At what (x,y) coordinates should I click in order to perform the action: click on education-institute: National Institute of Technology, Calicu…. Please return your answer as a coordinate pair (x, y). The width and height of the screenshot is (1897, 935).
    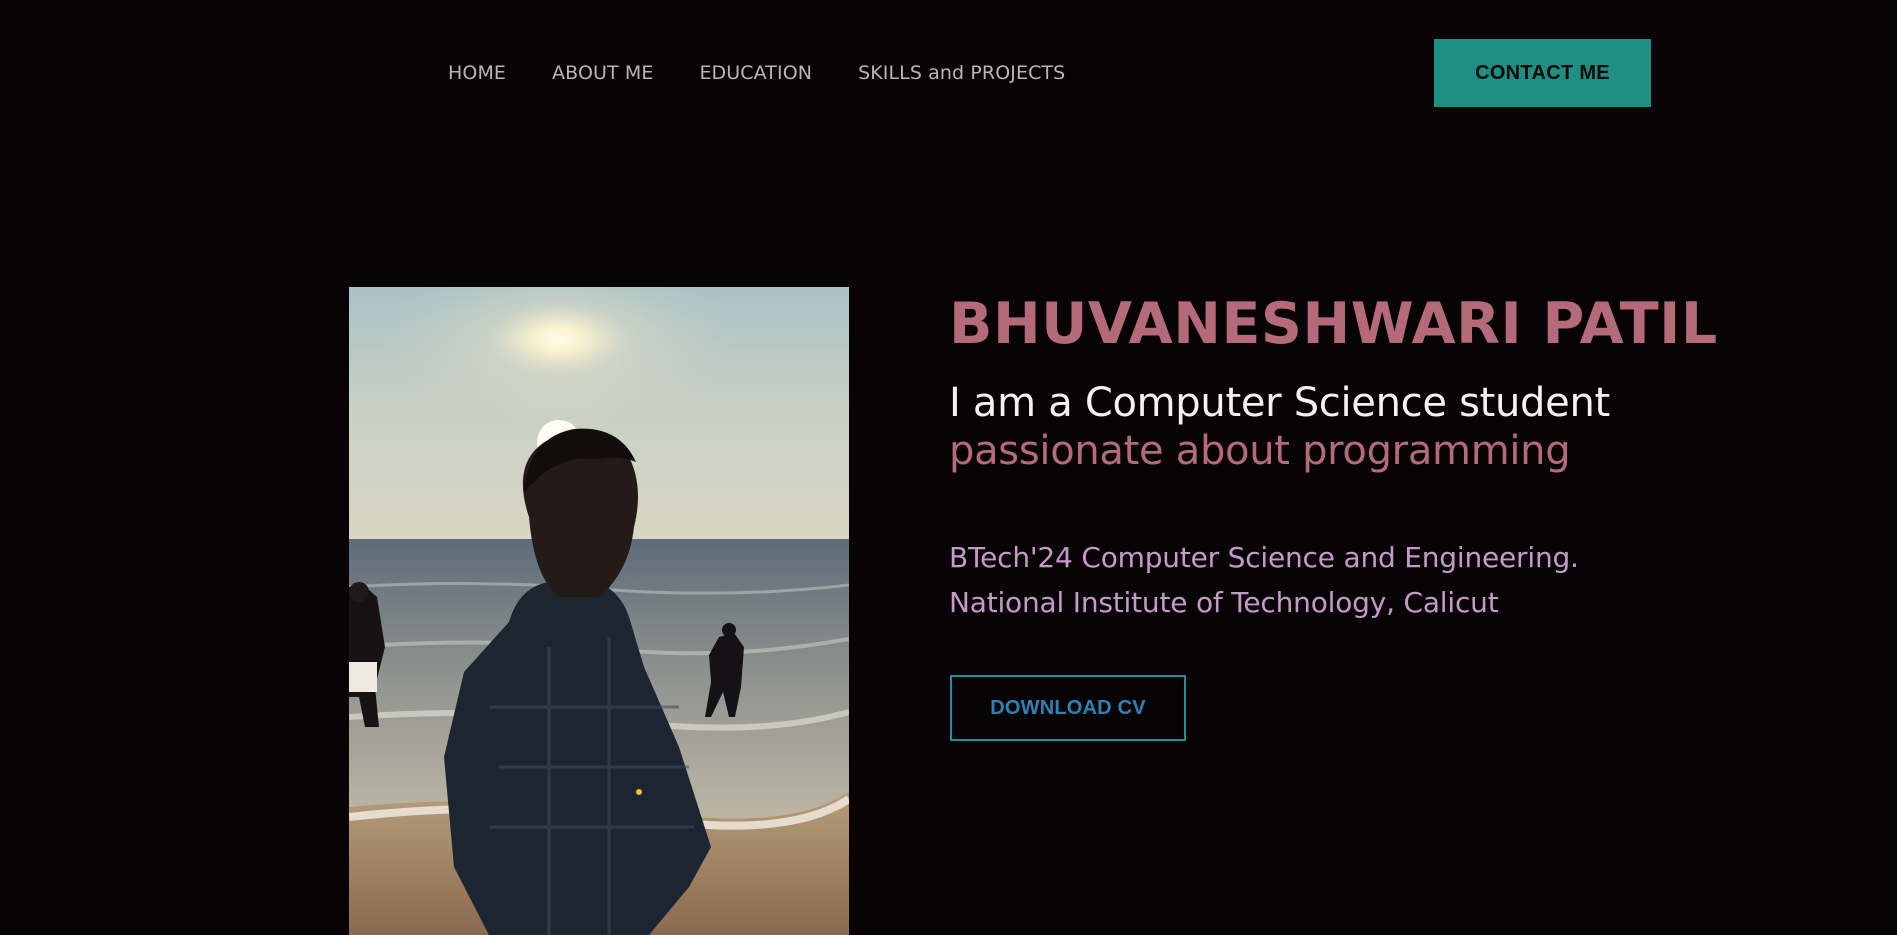
    Looking at the image, I should click on (1224, 602).